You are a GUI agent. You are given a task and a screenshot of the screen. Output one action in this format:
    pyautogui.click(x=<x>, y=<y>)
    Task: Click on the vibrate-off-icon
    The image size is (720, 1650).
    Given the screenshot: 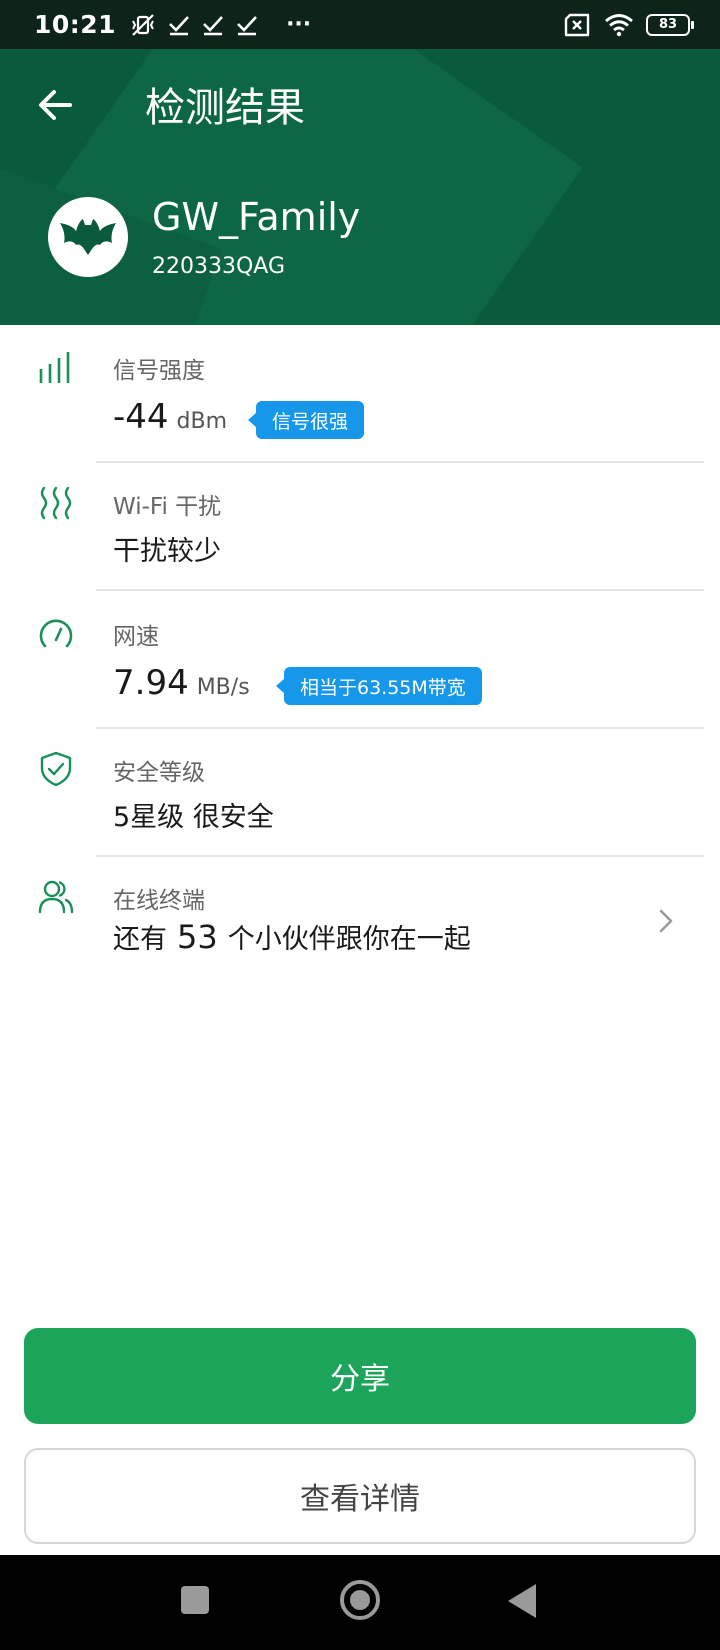 What is the action you would take?
    pyautogui.click(x=143, y=24)
    